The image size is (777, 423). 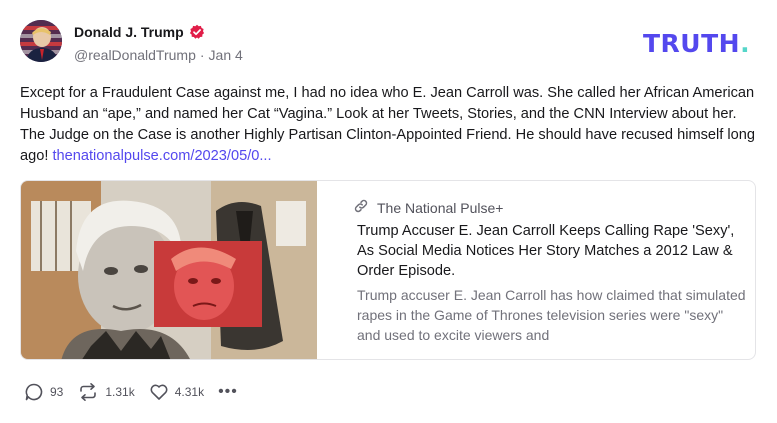 I want to click on link-preview-source-name: The National Pulse+, so click(x=440, y=207).